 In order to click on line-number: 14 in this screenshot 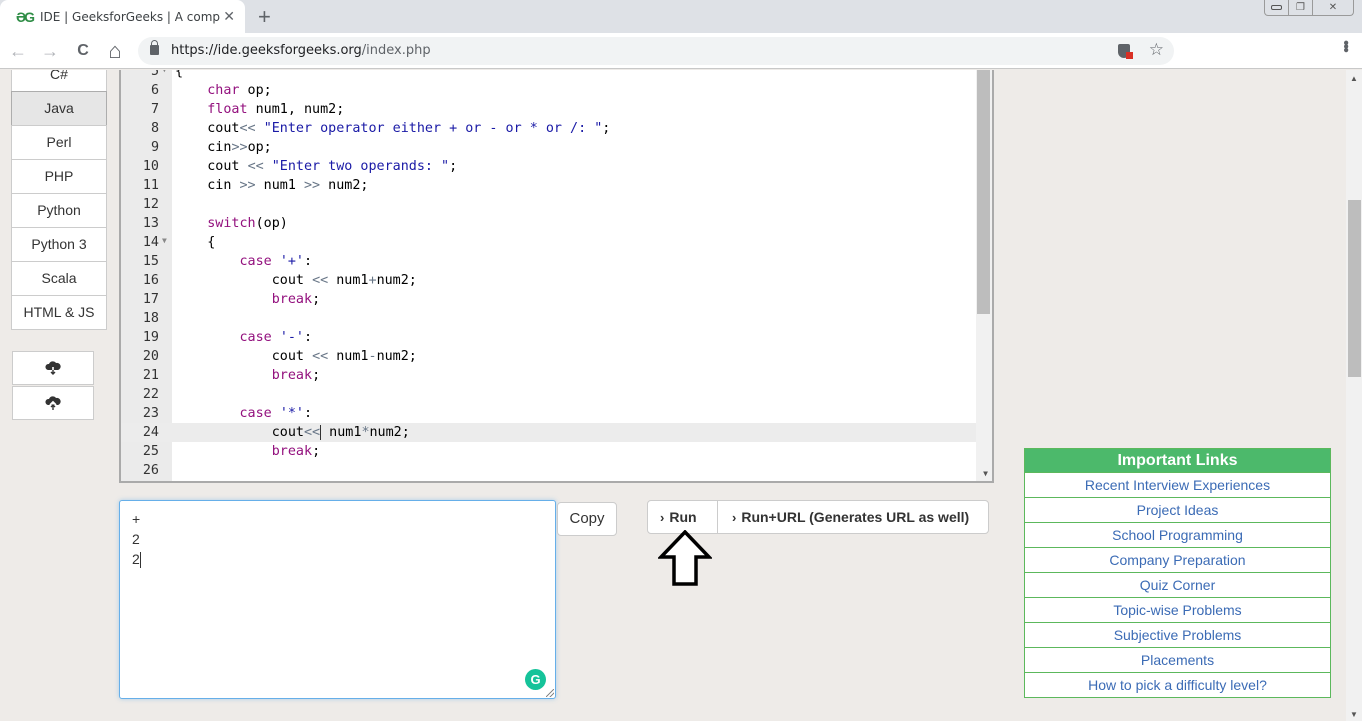, I will do `click(150, 242)`.